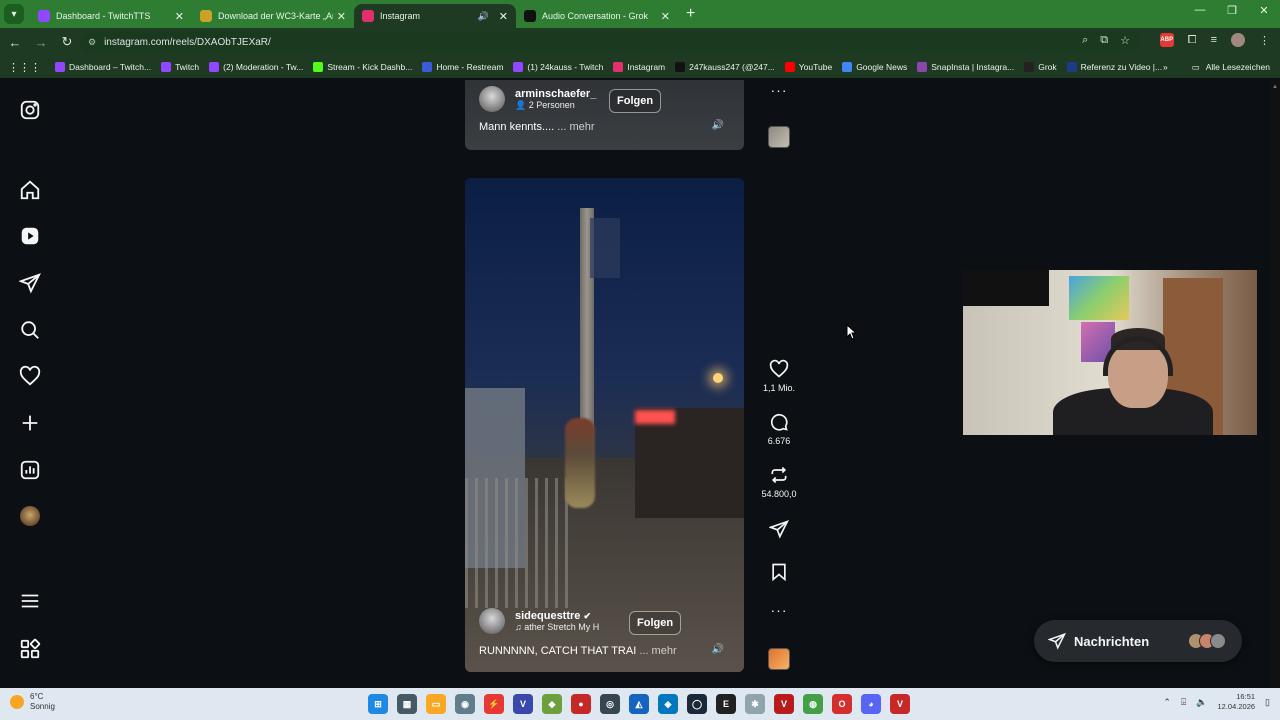 This screenshot has width=1280, height=720. Describe the element at coordinates (1264, 10) in the screenshot. I see `close-window-button: ✕` at that location.